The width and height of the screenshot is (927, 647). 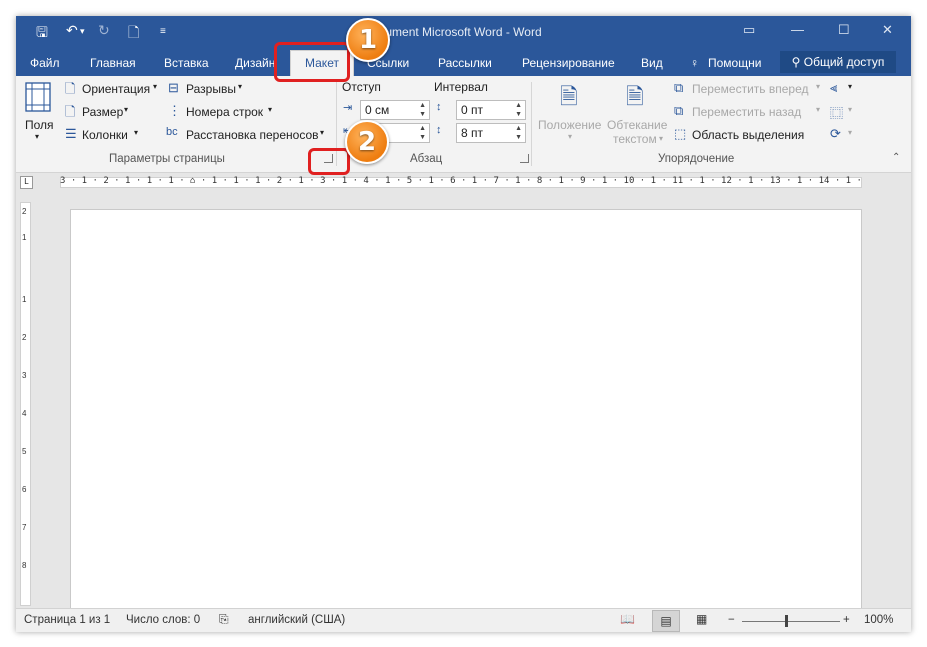 What do you see at coordinates (635, 96) in the screenshot?
I see `wrap-text-icon: 🗎` at bounding box center [635, 96].